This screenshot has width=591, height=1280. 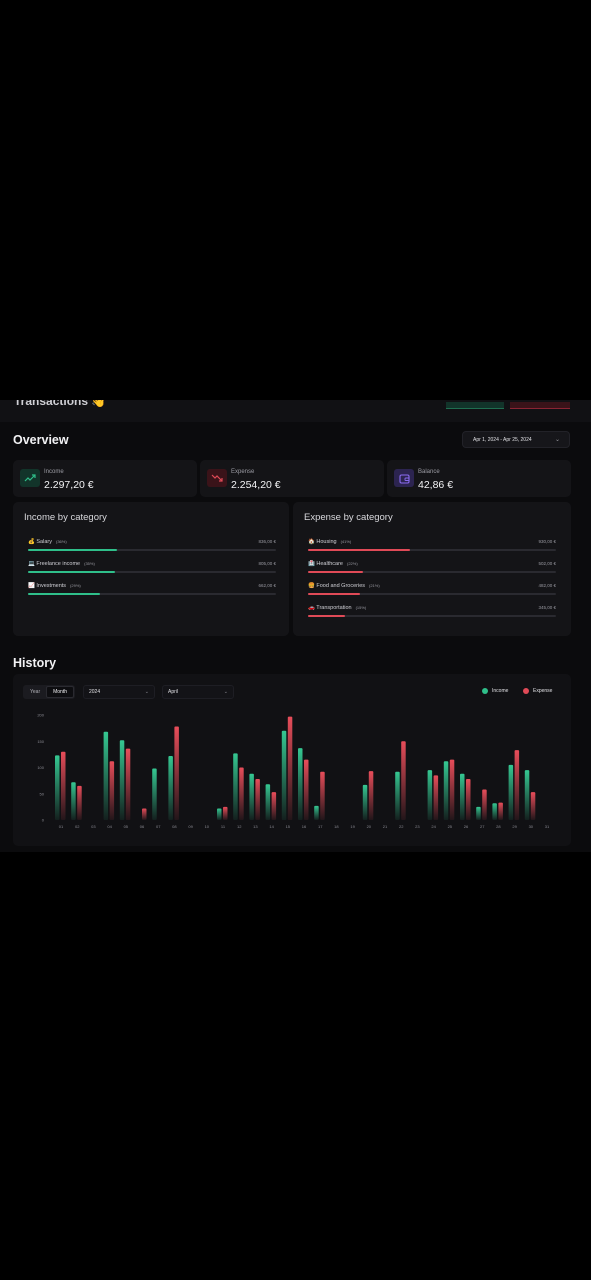 What do you see at coordinates (475, 405) in the screenshot?
I see `new-income-button` at bounding box center [475, 405].